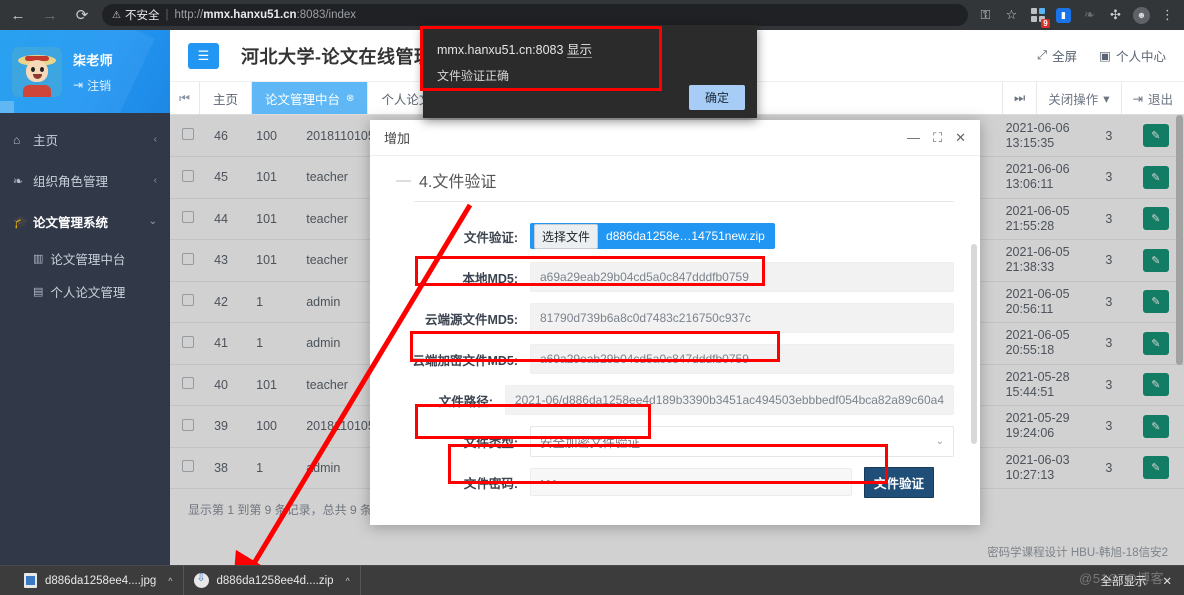 This screenshot has width=1184, height=595. I want to click on calendar-icon: ▤, so click(38, 292).